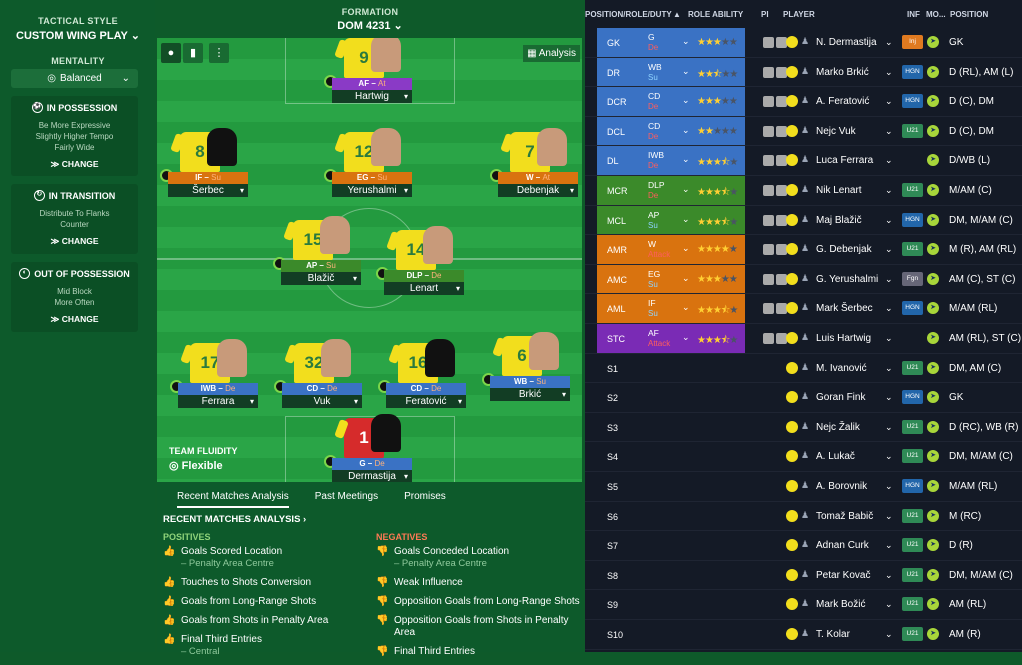 This screenshot has width=1022, height=665. I want to click on player-name: Nejc Žalik, so click(838, 427).